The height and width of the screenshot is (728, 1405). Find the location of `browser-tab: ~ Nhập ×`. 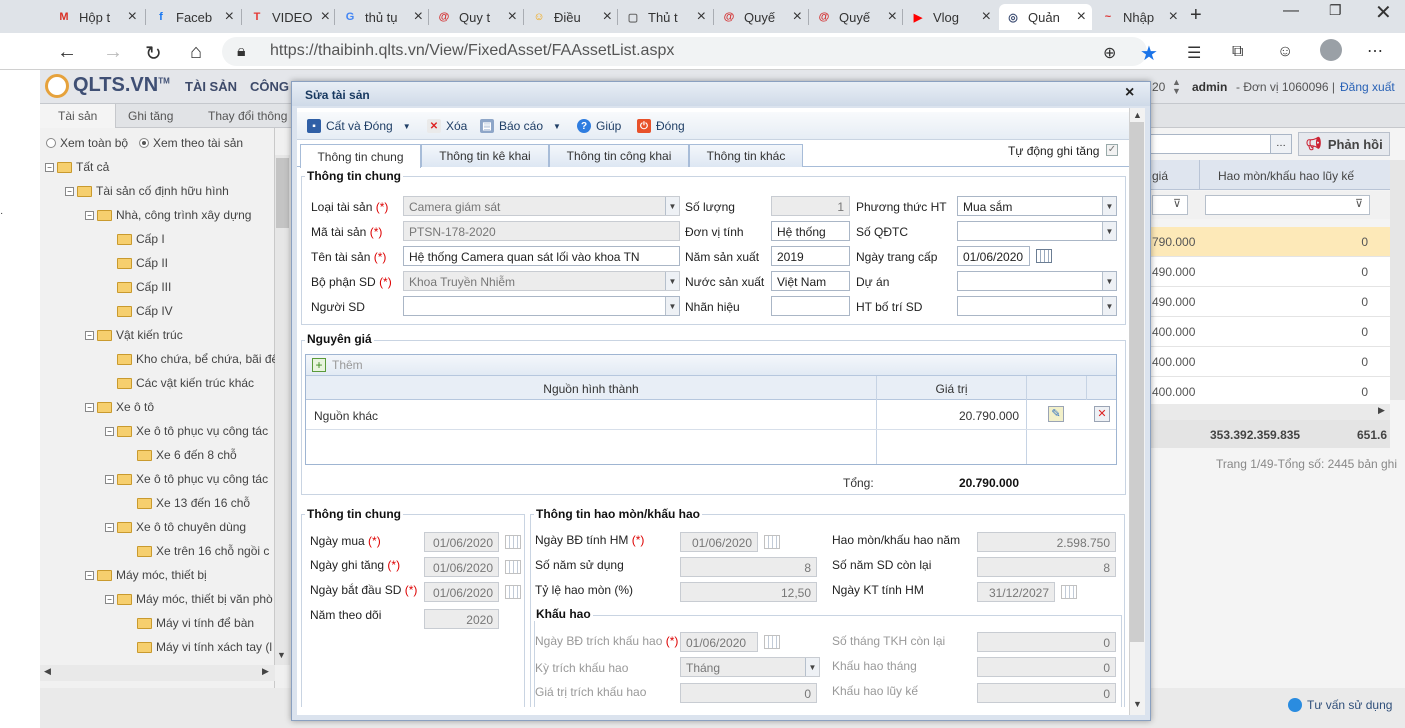

browser-tab: ~ Nhập × is located at coordinates (1139, 17).